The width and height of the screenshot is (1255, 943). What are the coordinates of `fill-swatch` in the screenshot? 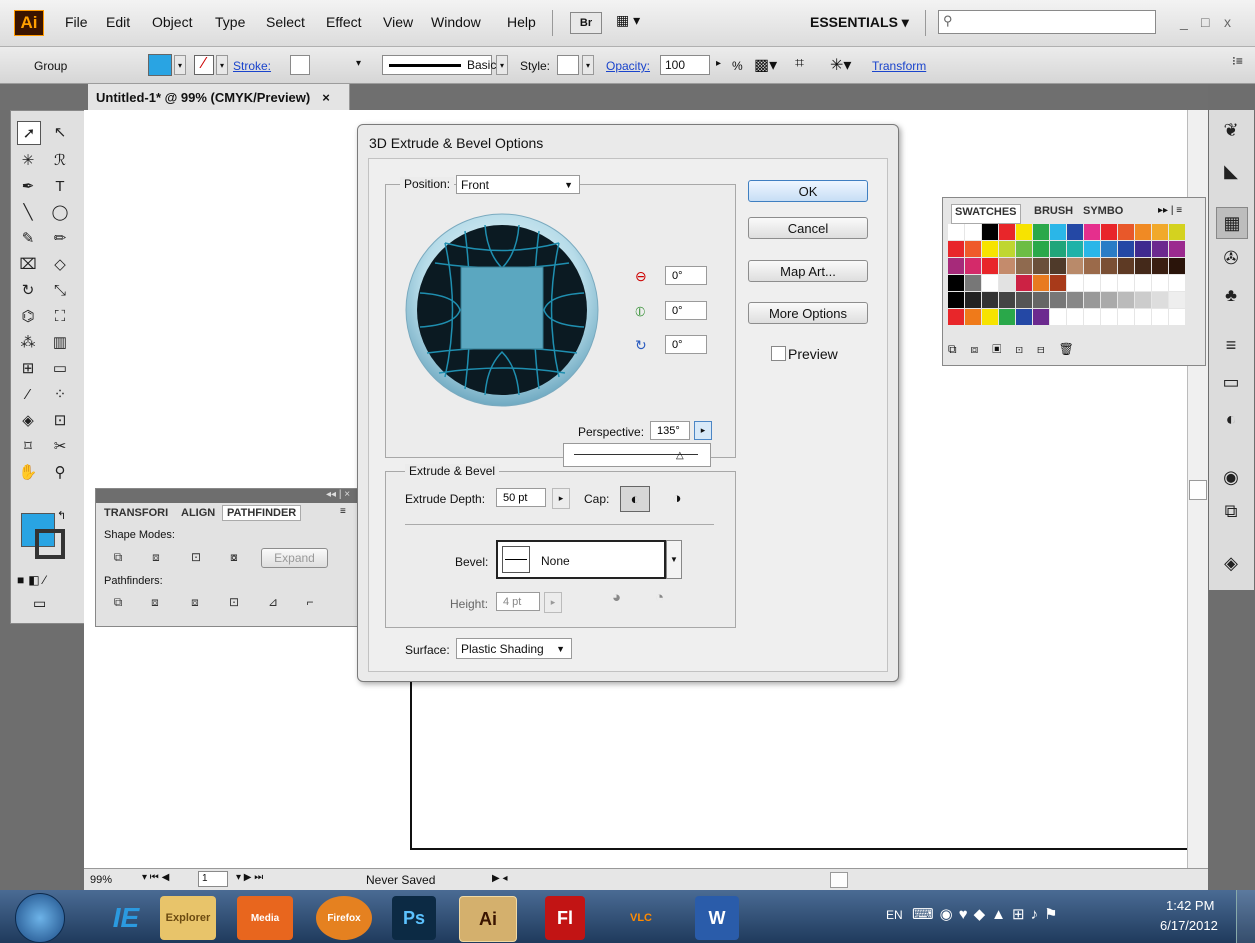 It's located at (160, 65).